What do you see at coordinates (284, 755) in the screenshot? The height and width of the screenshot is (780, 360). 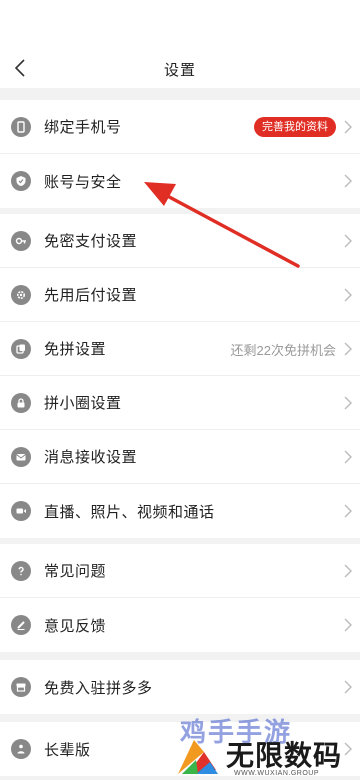 I see `watermark-main-text: 无限数码` at bounding box center [284, 755].